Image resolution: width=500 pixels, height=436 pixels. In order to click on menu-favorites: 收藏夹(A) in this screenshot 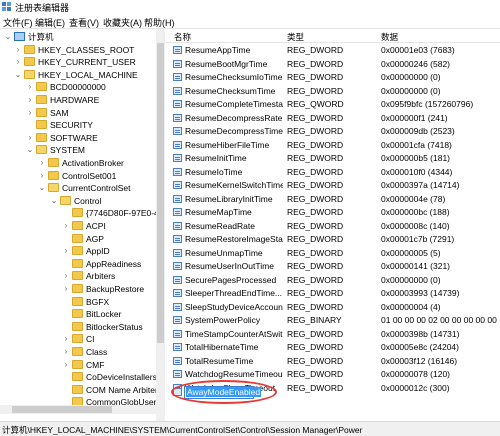, I will do `click(122, 22)`.